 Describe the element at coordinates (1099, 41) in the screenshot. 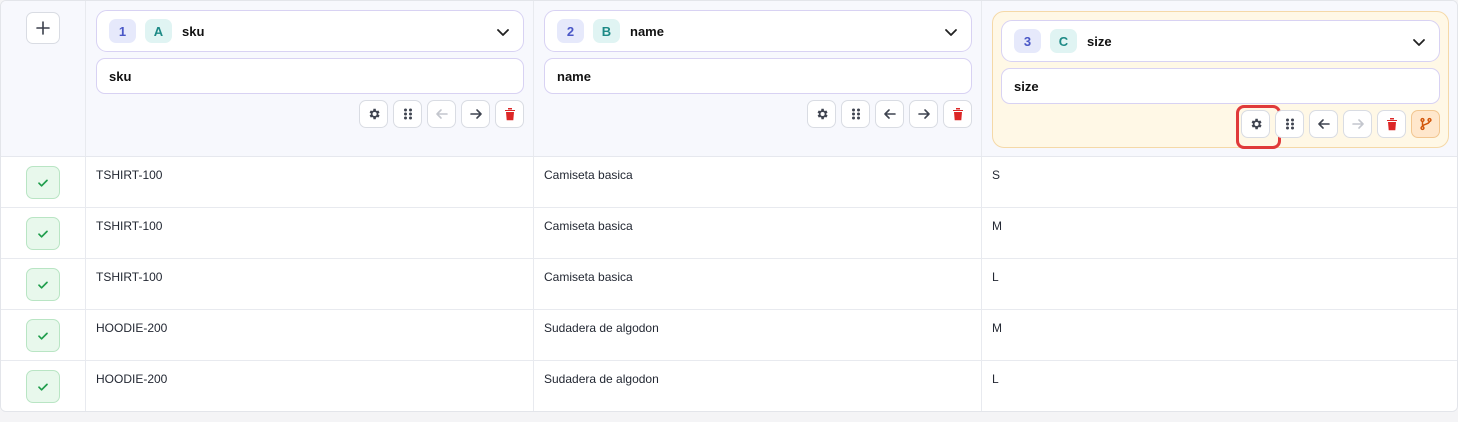

I see `column-source-label: size` at that location.